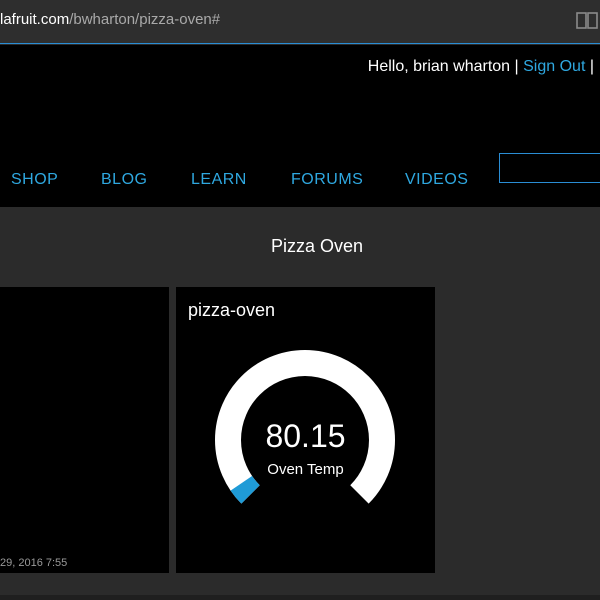 The image size is (600, 600). Describe the element at coordinates (219, 180) in the screenshot. I see `nav-learn: LEARN` at that location.